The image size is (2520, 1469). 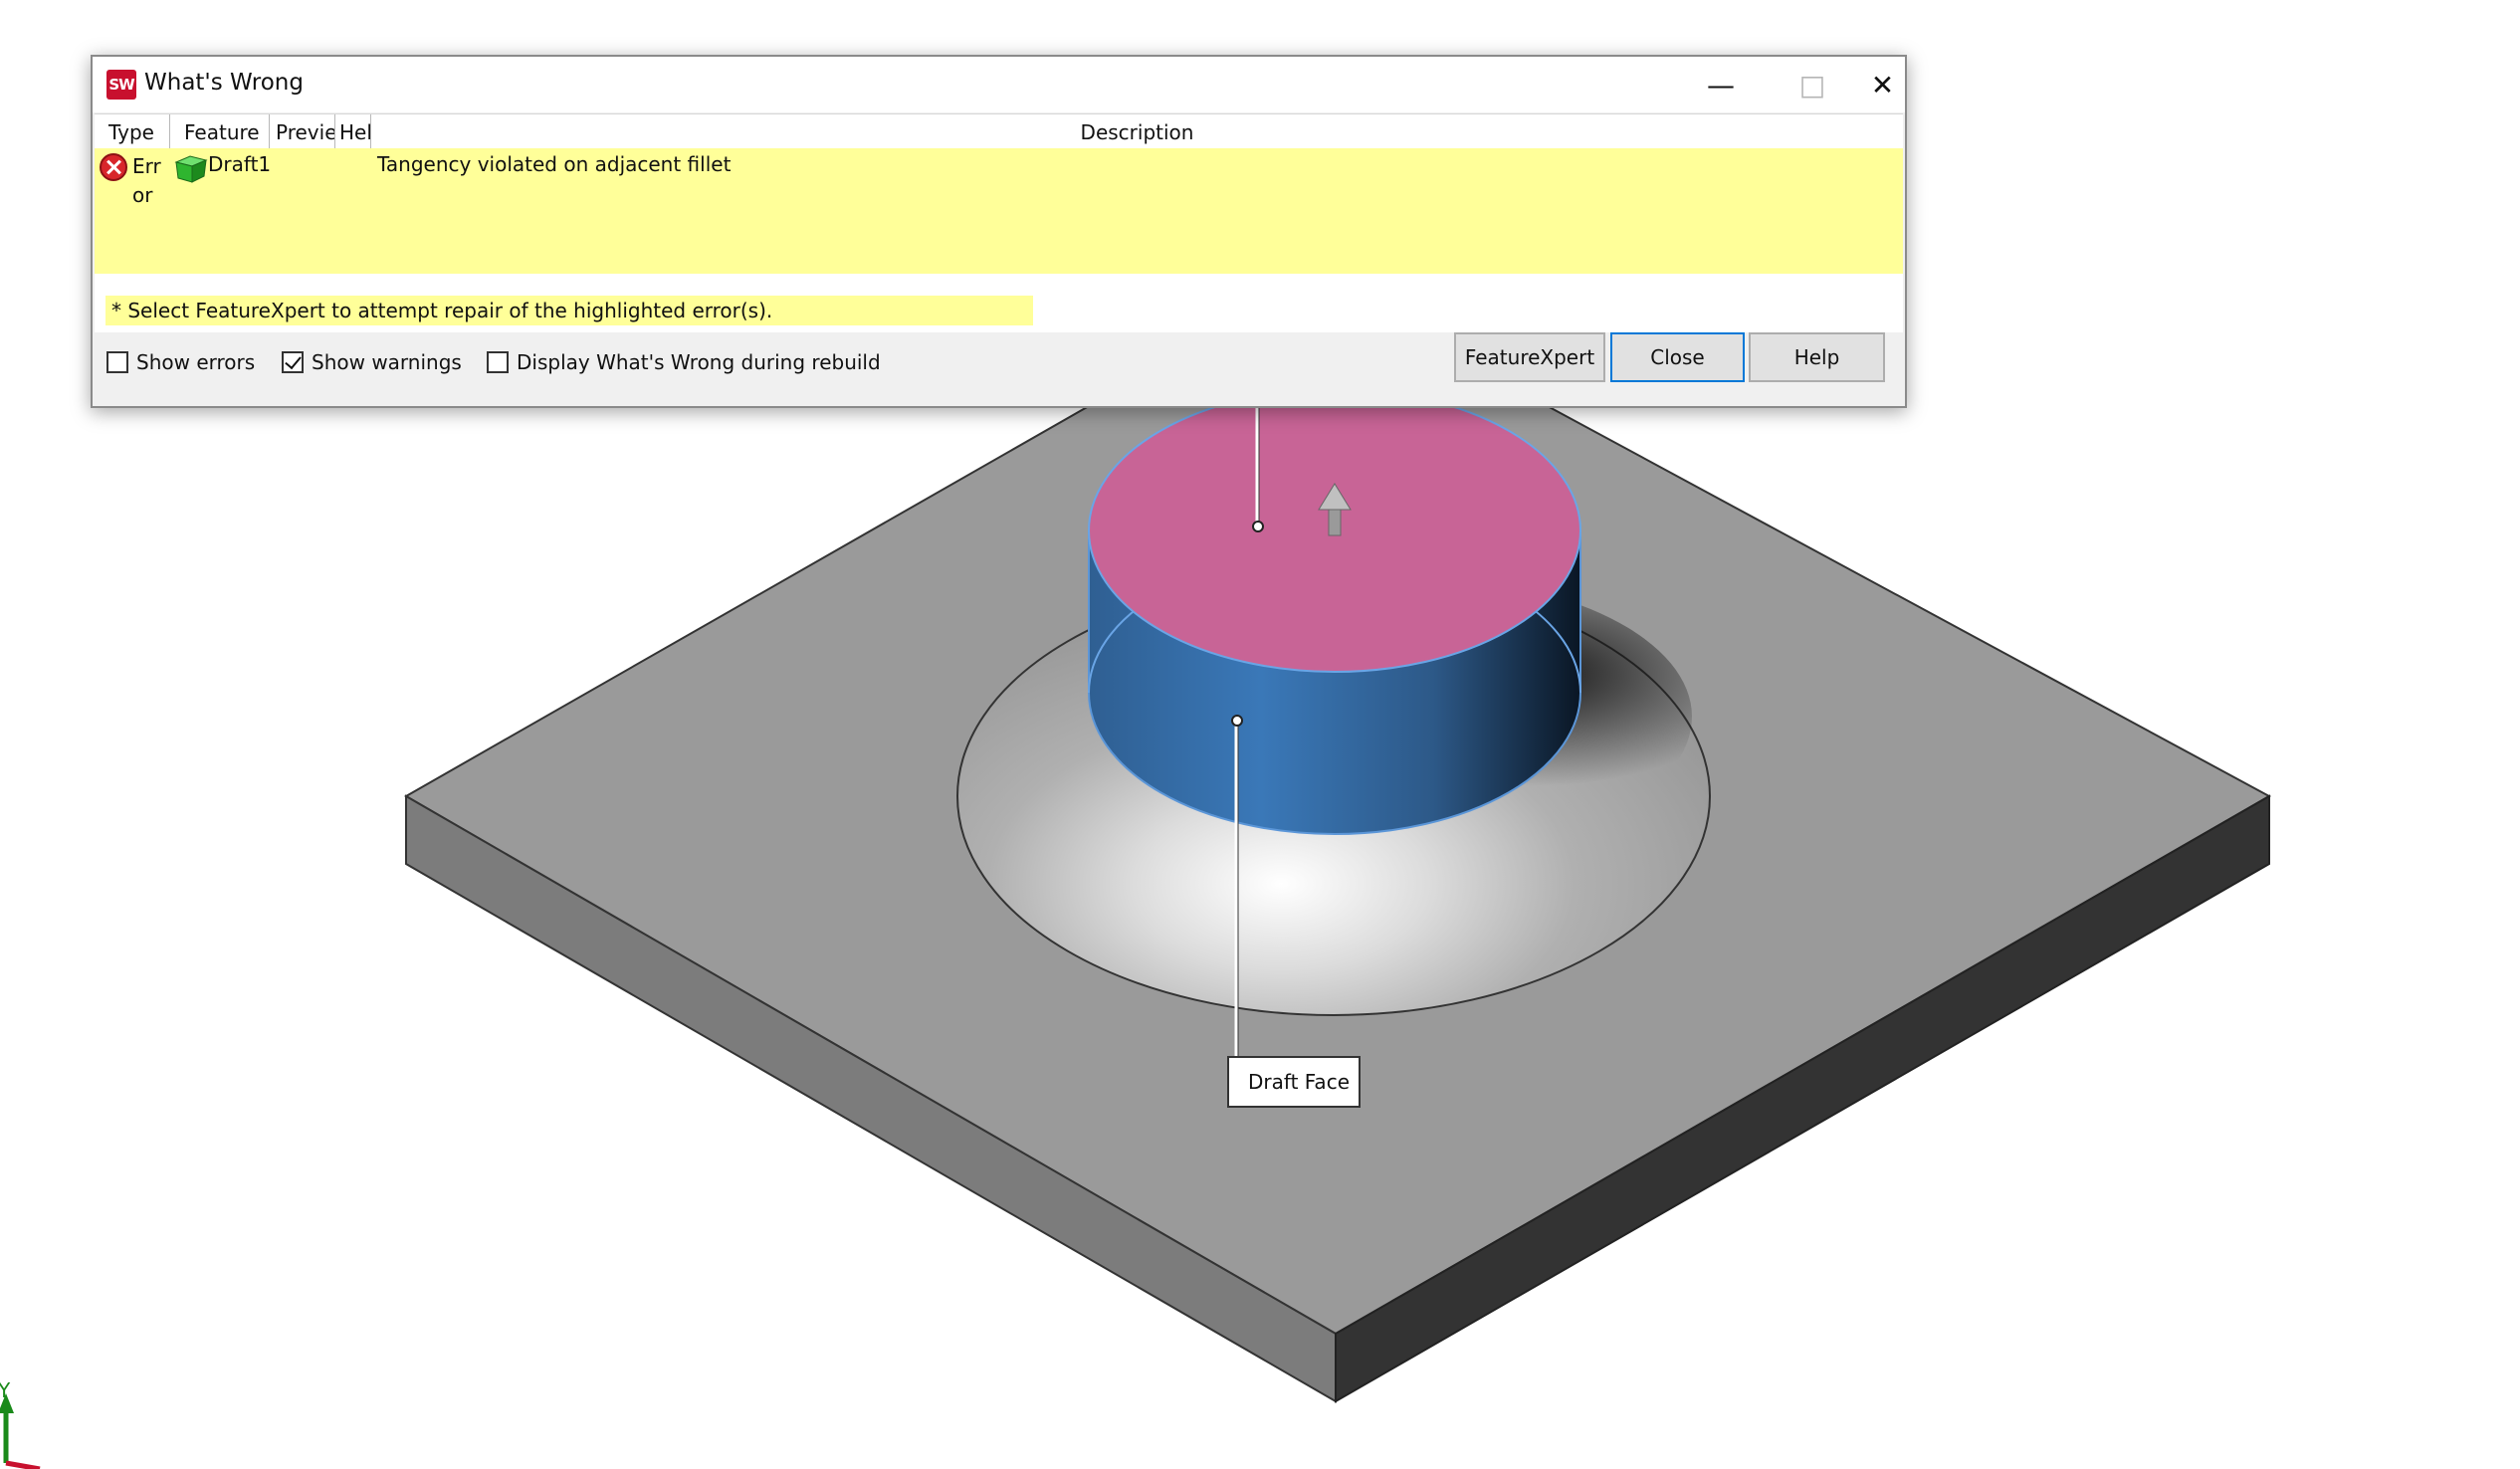 I want to click on show-errors-checkbox: Show errors, so click(x=180, y=362).